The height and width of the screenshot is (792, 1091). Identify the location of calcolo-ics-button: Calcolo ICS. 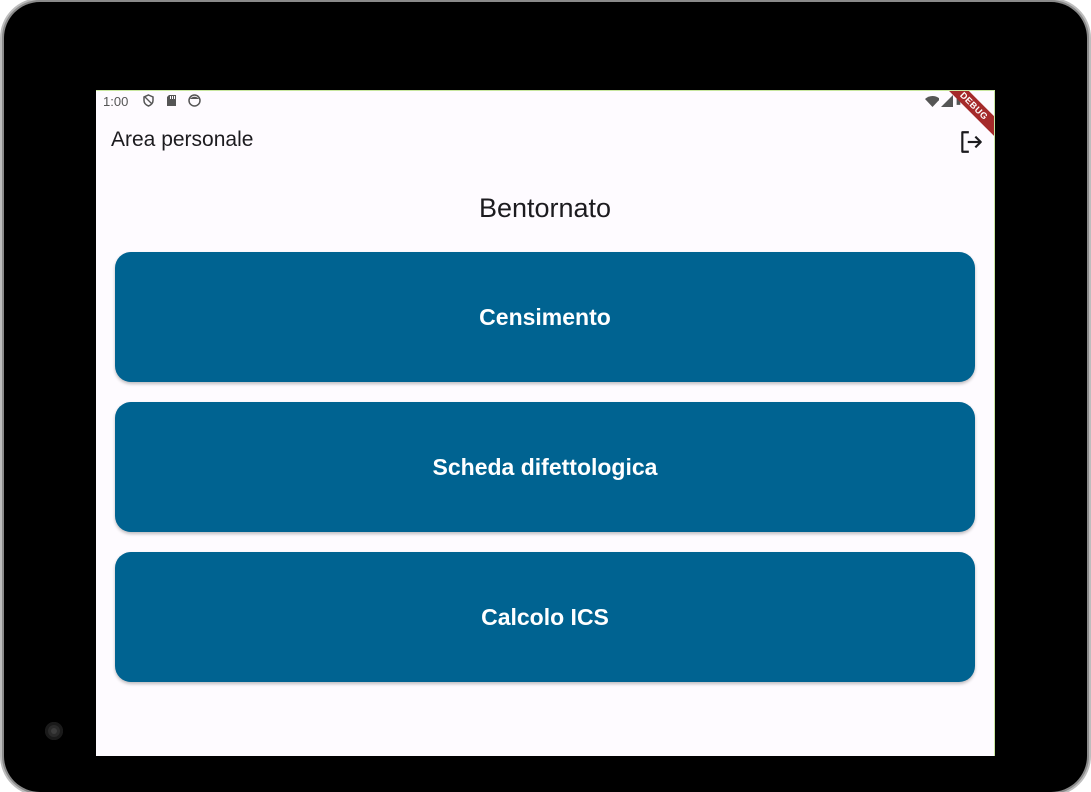
(545, 617).